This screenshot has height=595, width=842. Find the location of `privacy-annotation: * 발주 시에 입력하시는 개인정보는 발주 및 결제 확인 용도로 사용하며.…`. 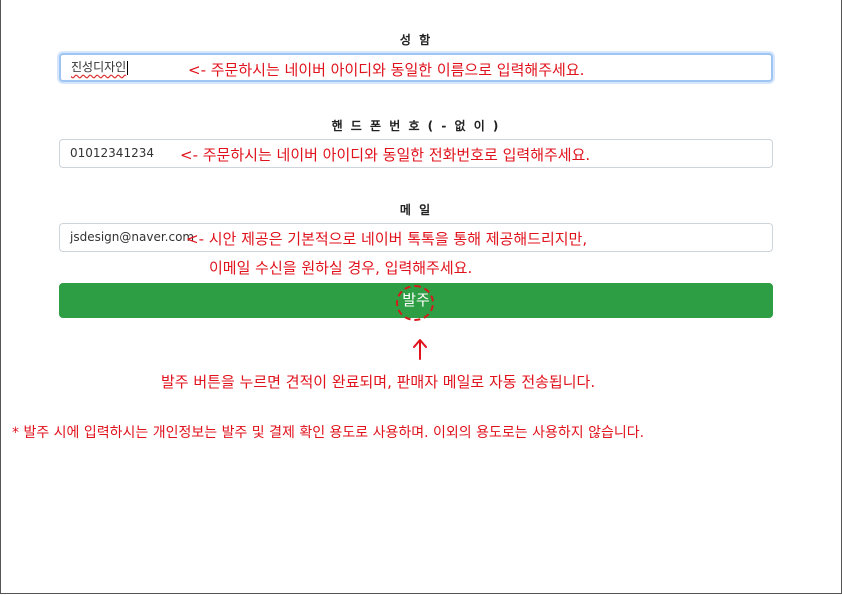

privacy-annotation: * 발주 시에 입력하시는 개인정보는 발주 및 결제 확인 용도로 사용하며.… is located at coordinates (328, 433).